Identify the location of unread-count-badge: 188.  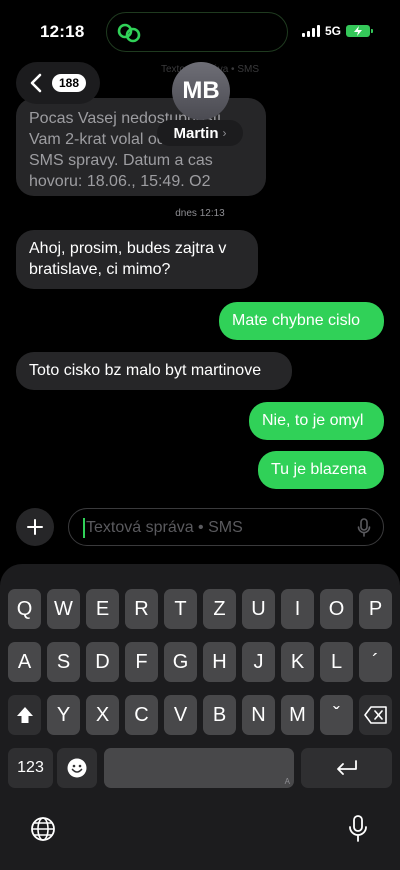
(69, 83).